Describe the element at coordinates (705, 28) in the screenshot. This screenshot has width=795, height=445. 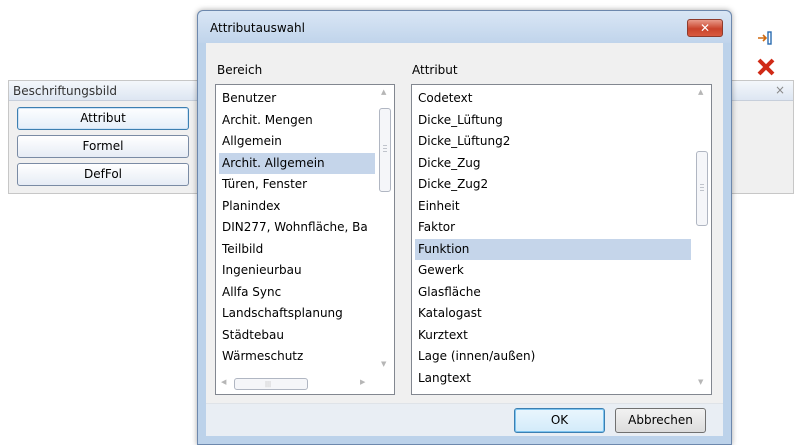
I see `close-icon: ✕` at that location.